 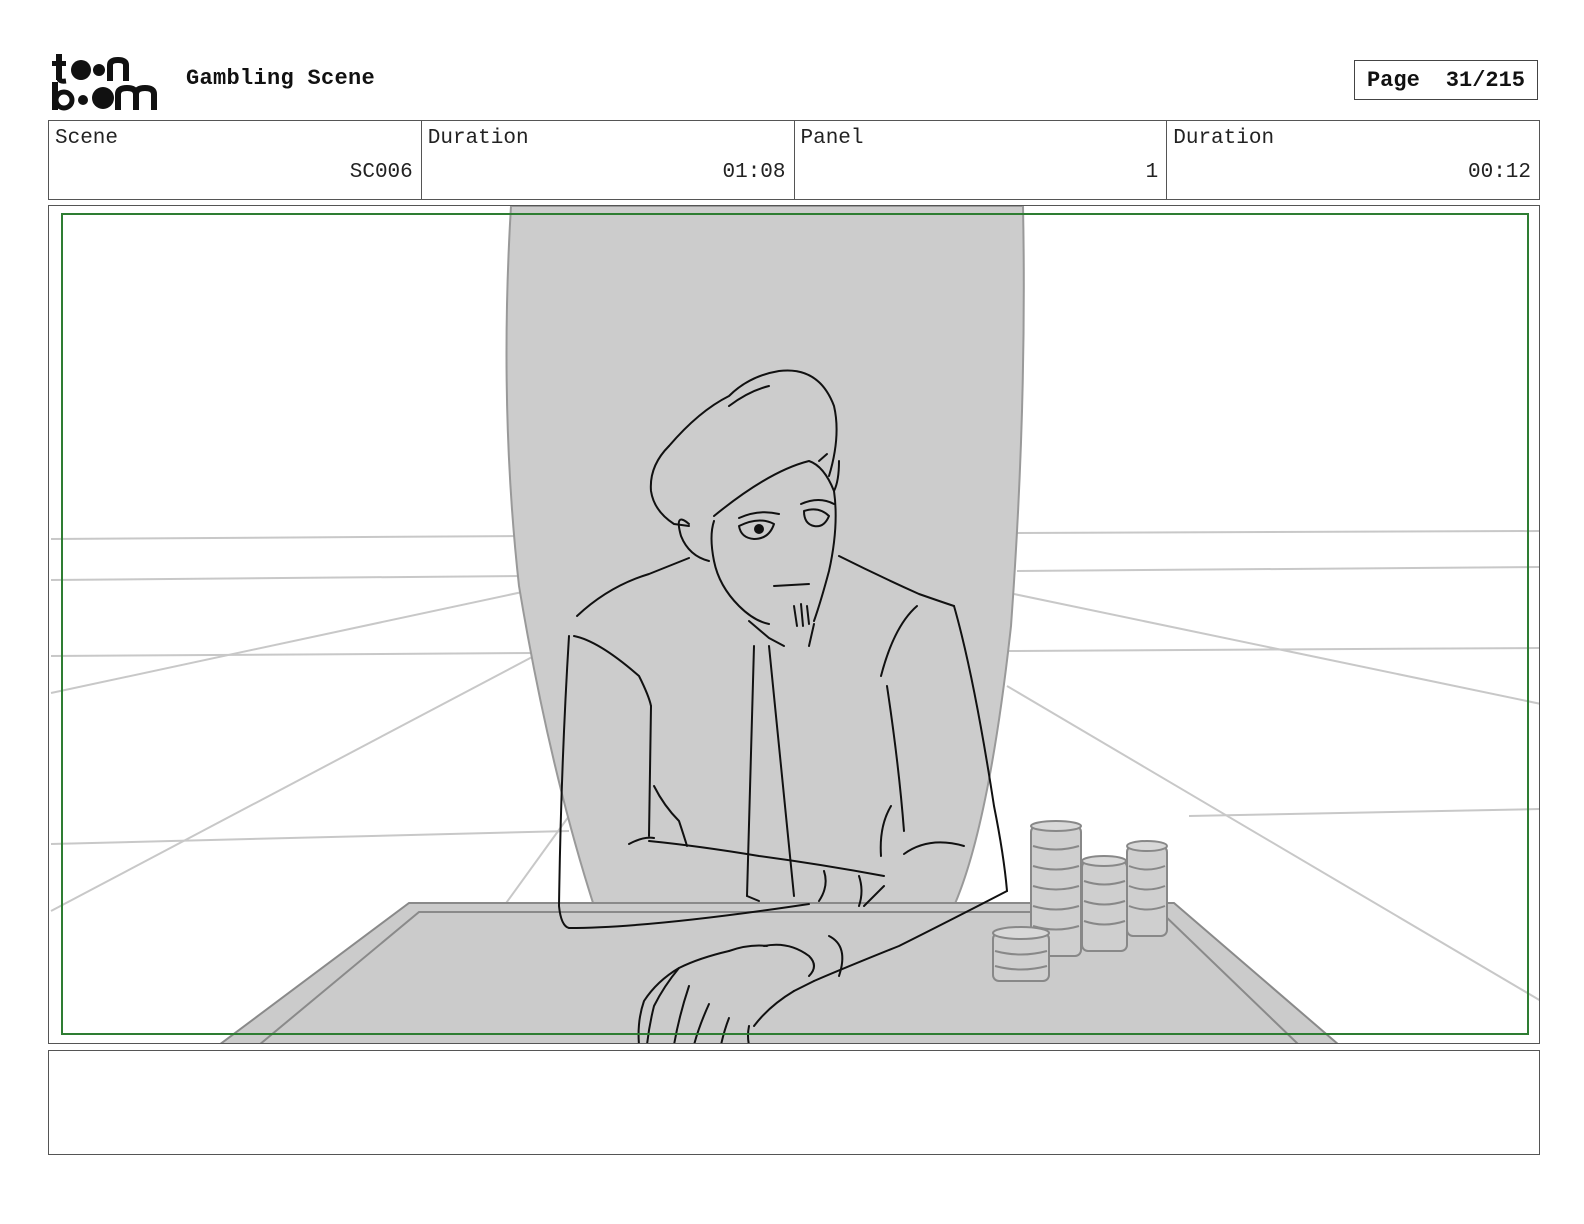 What do you see at coordinates (608, 160) in the screenshot?
I see `scene-duration-cell: Duration 01:08` at bounding box center [608, 160].